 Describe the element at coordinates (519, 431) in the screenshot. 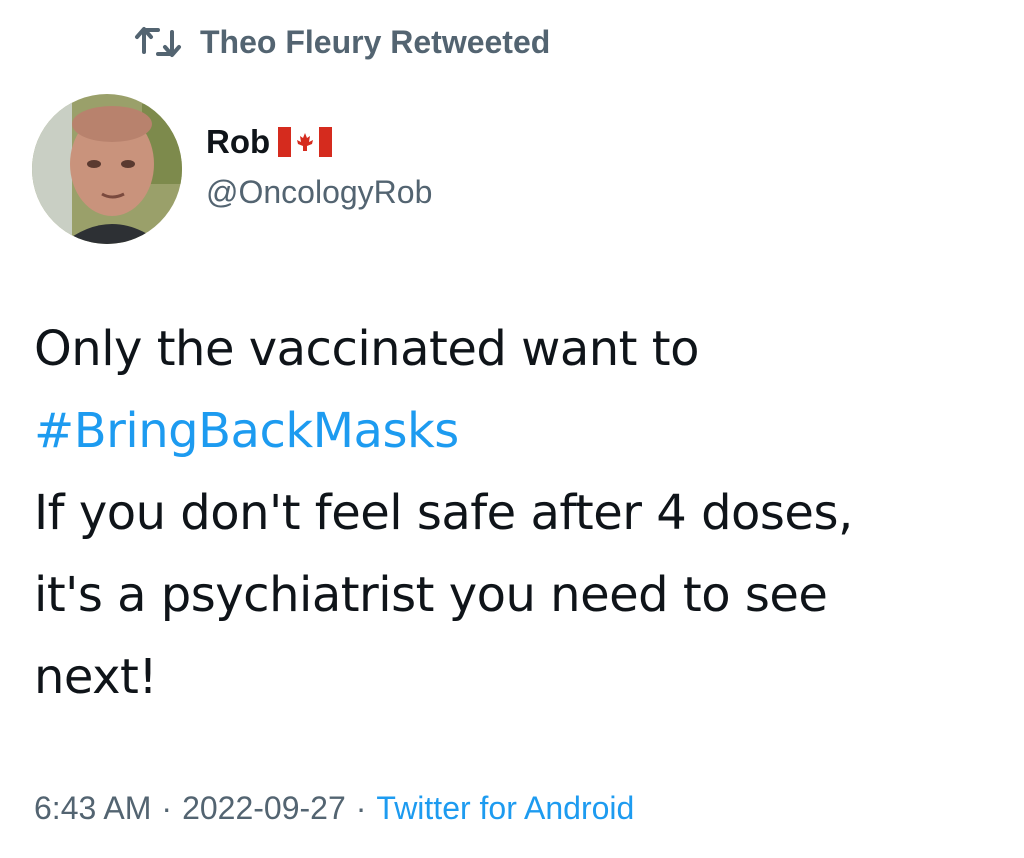

I see `hashtag-link: #BringBackMasks` at that location.